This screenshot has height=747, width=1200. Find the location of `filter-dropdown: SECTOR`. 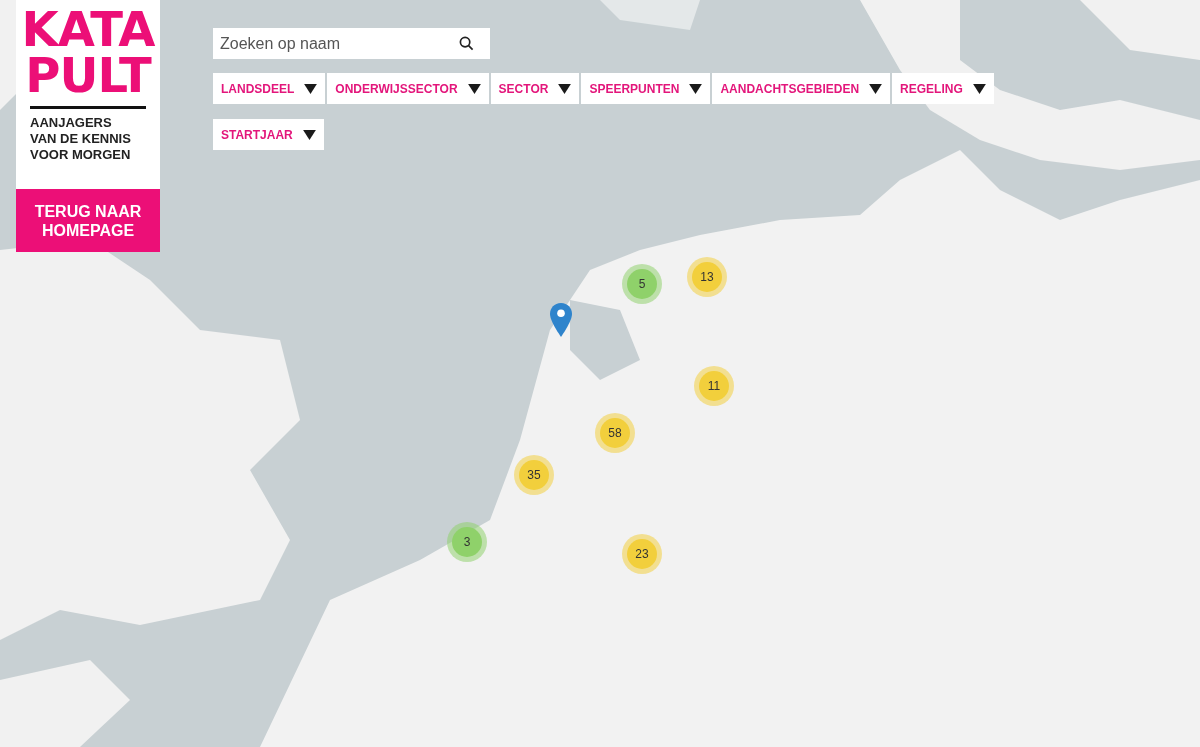

filter-dropdown: SECTOR is located at coordinates (535, 88).